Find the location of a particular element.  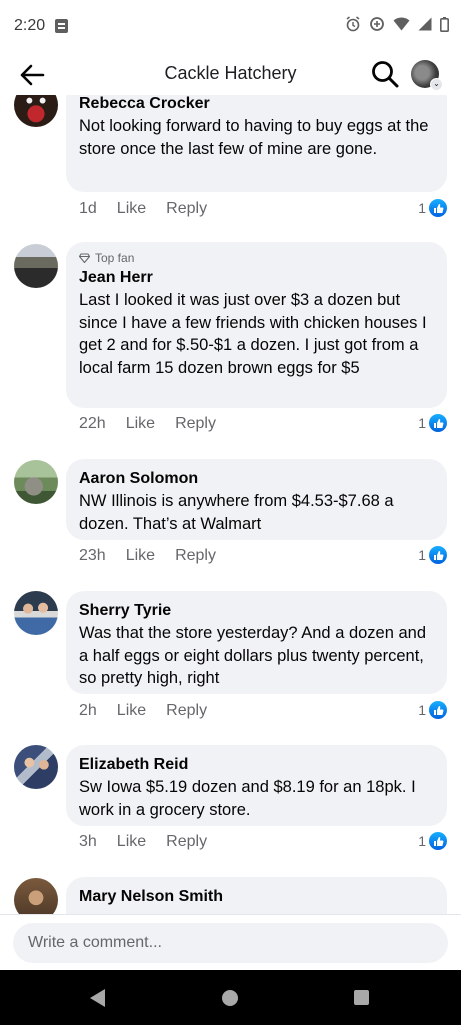

comment-time: 23h is located at coordinates (92, 556).